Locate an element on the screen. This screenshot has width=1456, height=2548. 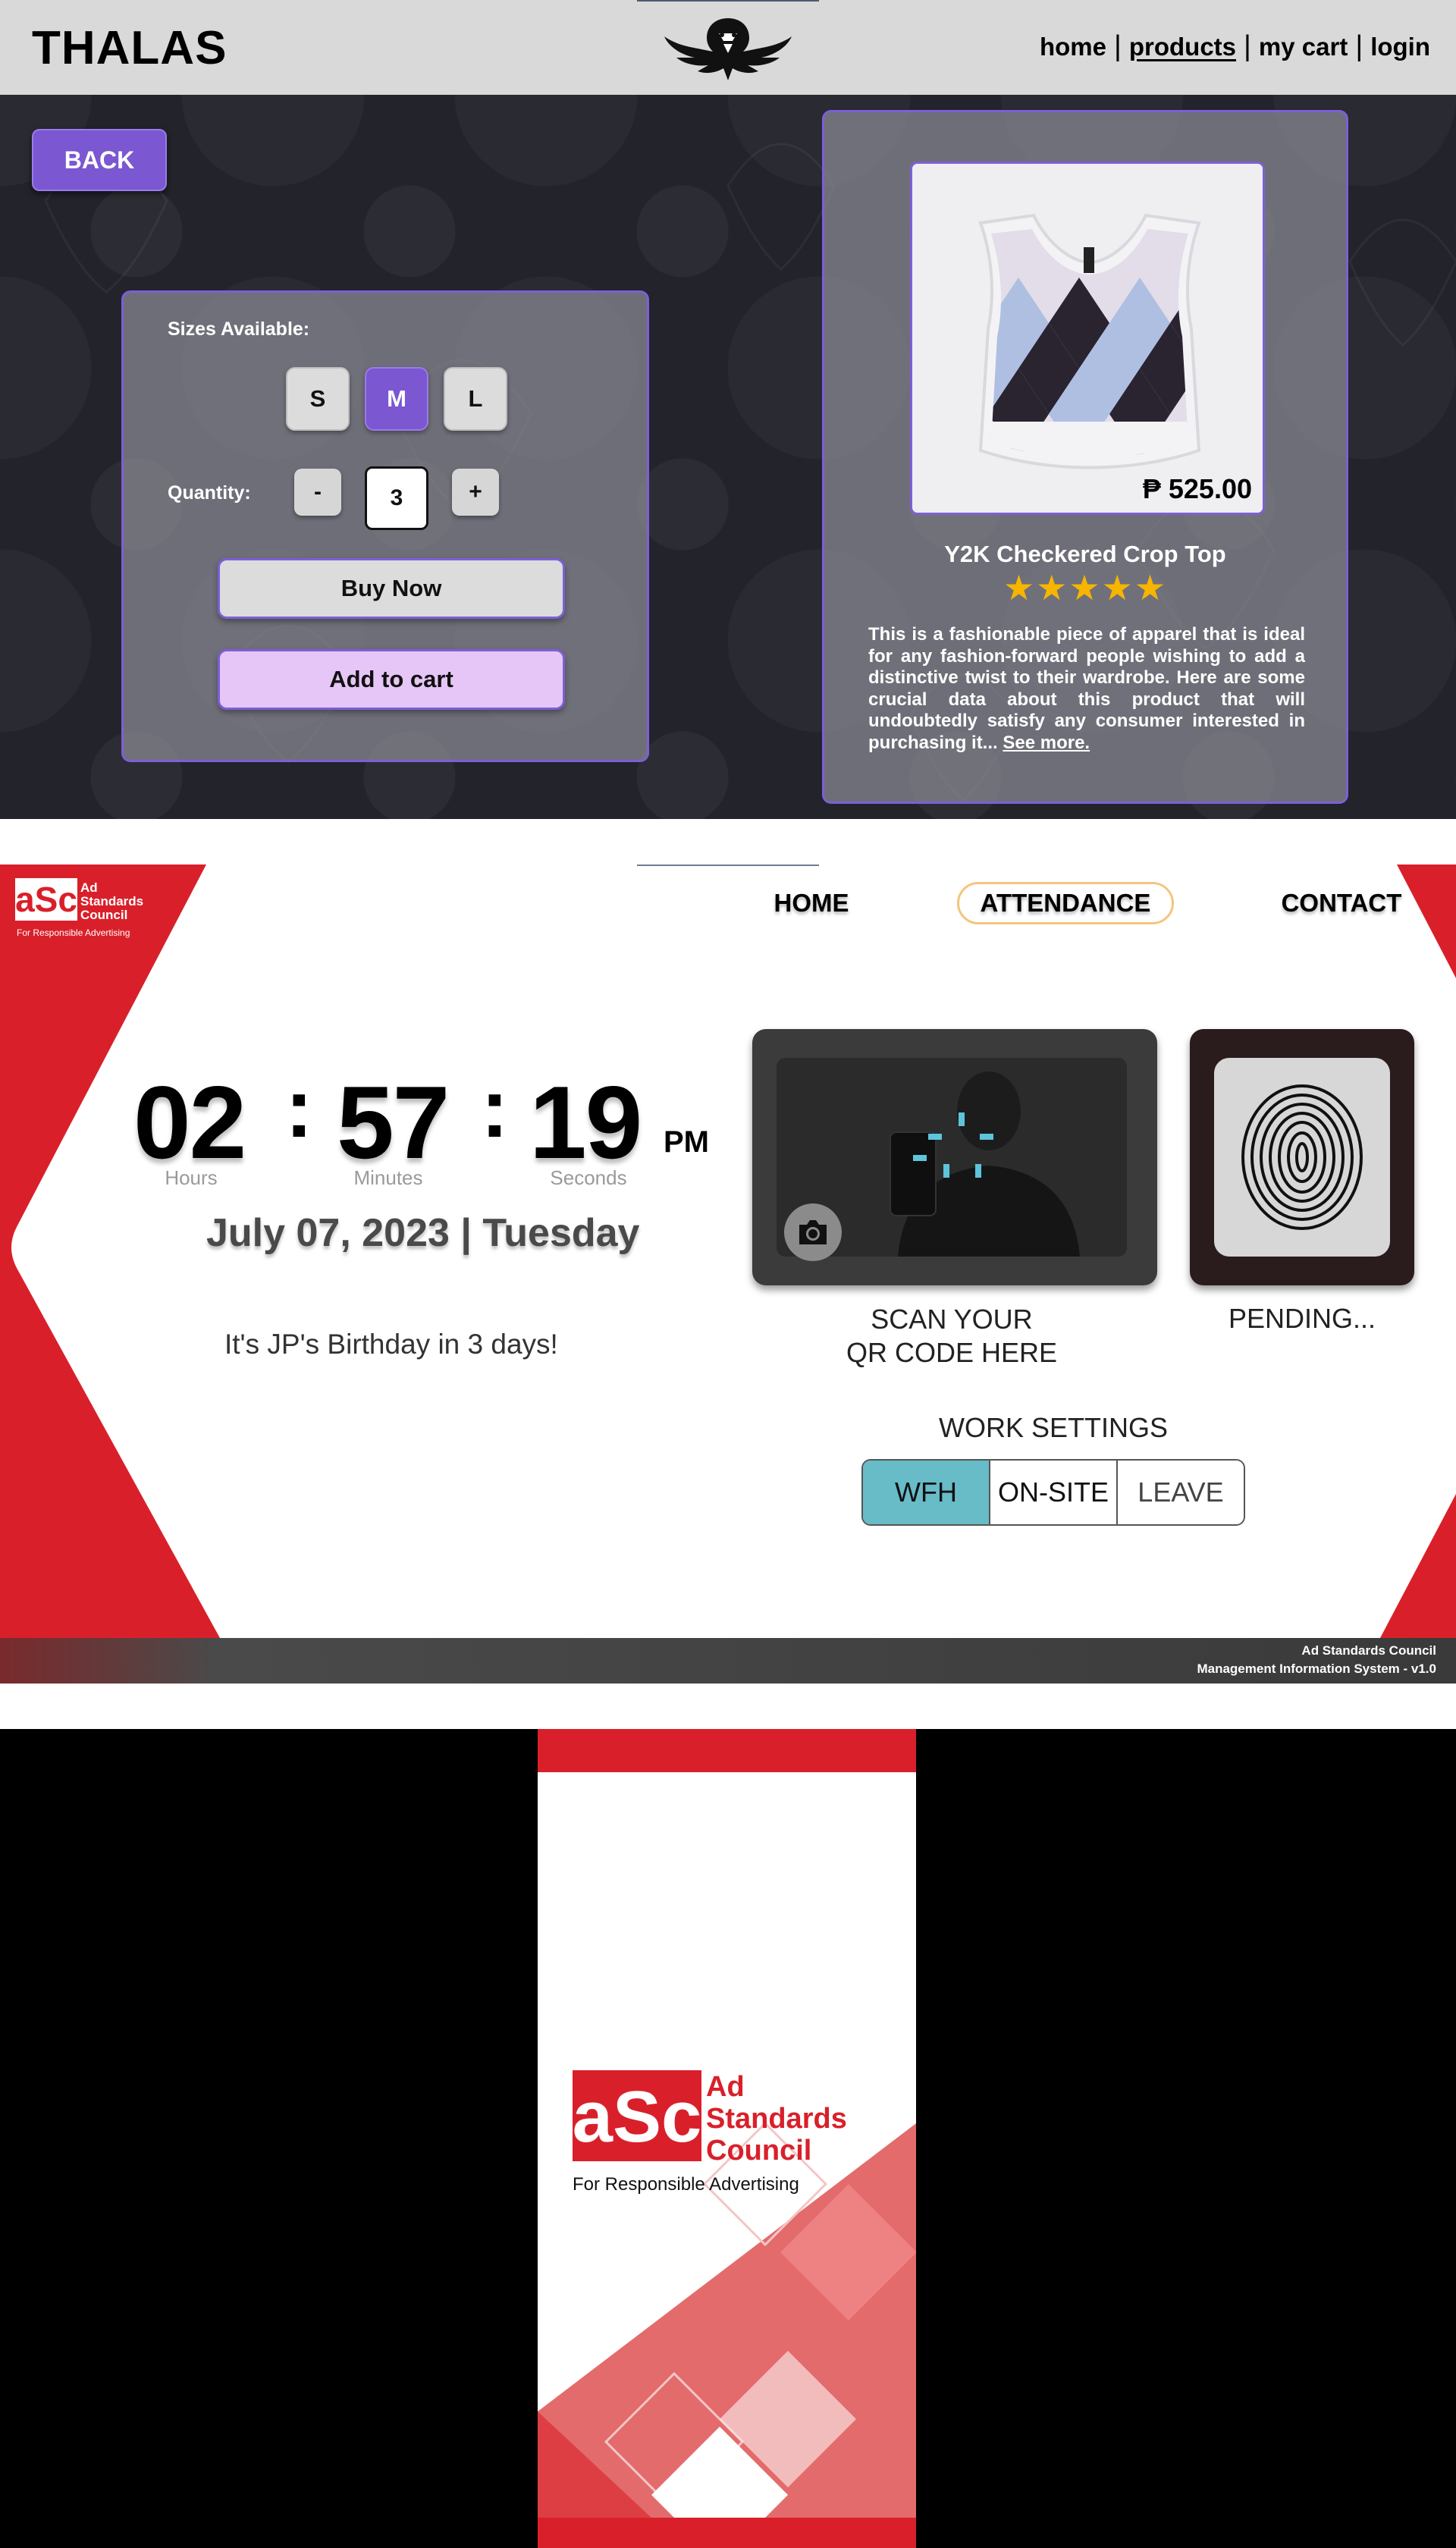
product-image: ₱ 525.00 is located at coordinates (1087, 338).